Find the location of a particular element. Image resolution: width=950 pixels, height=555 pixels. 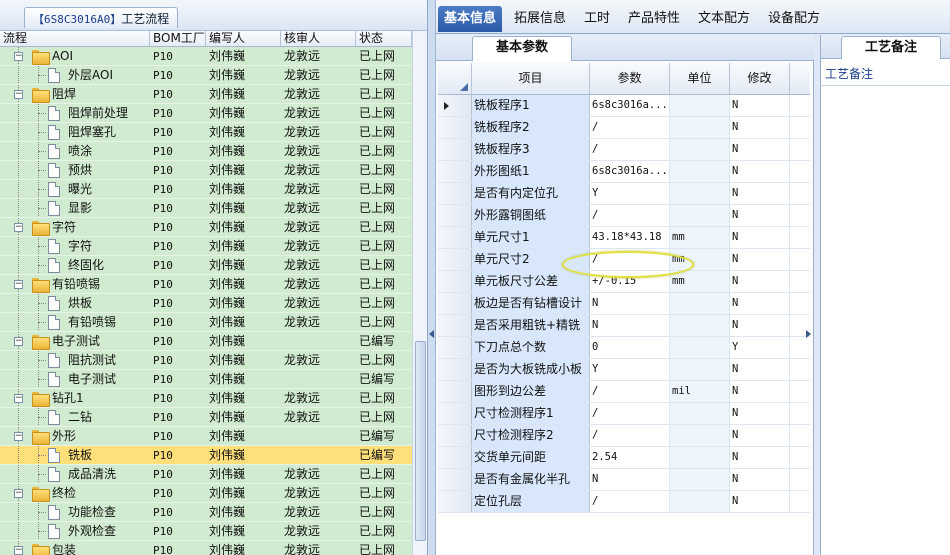

collapse-left-arrow-icon is located at coordinates (431, 334).